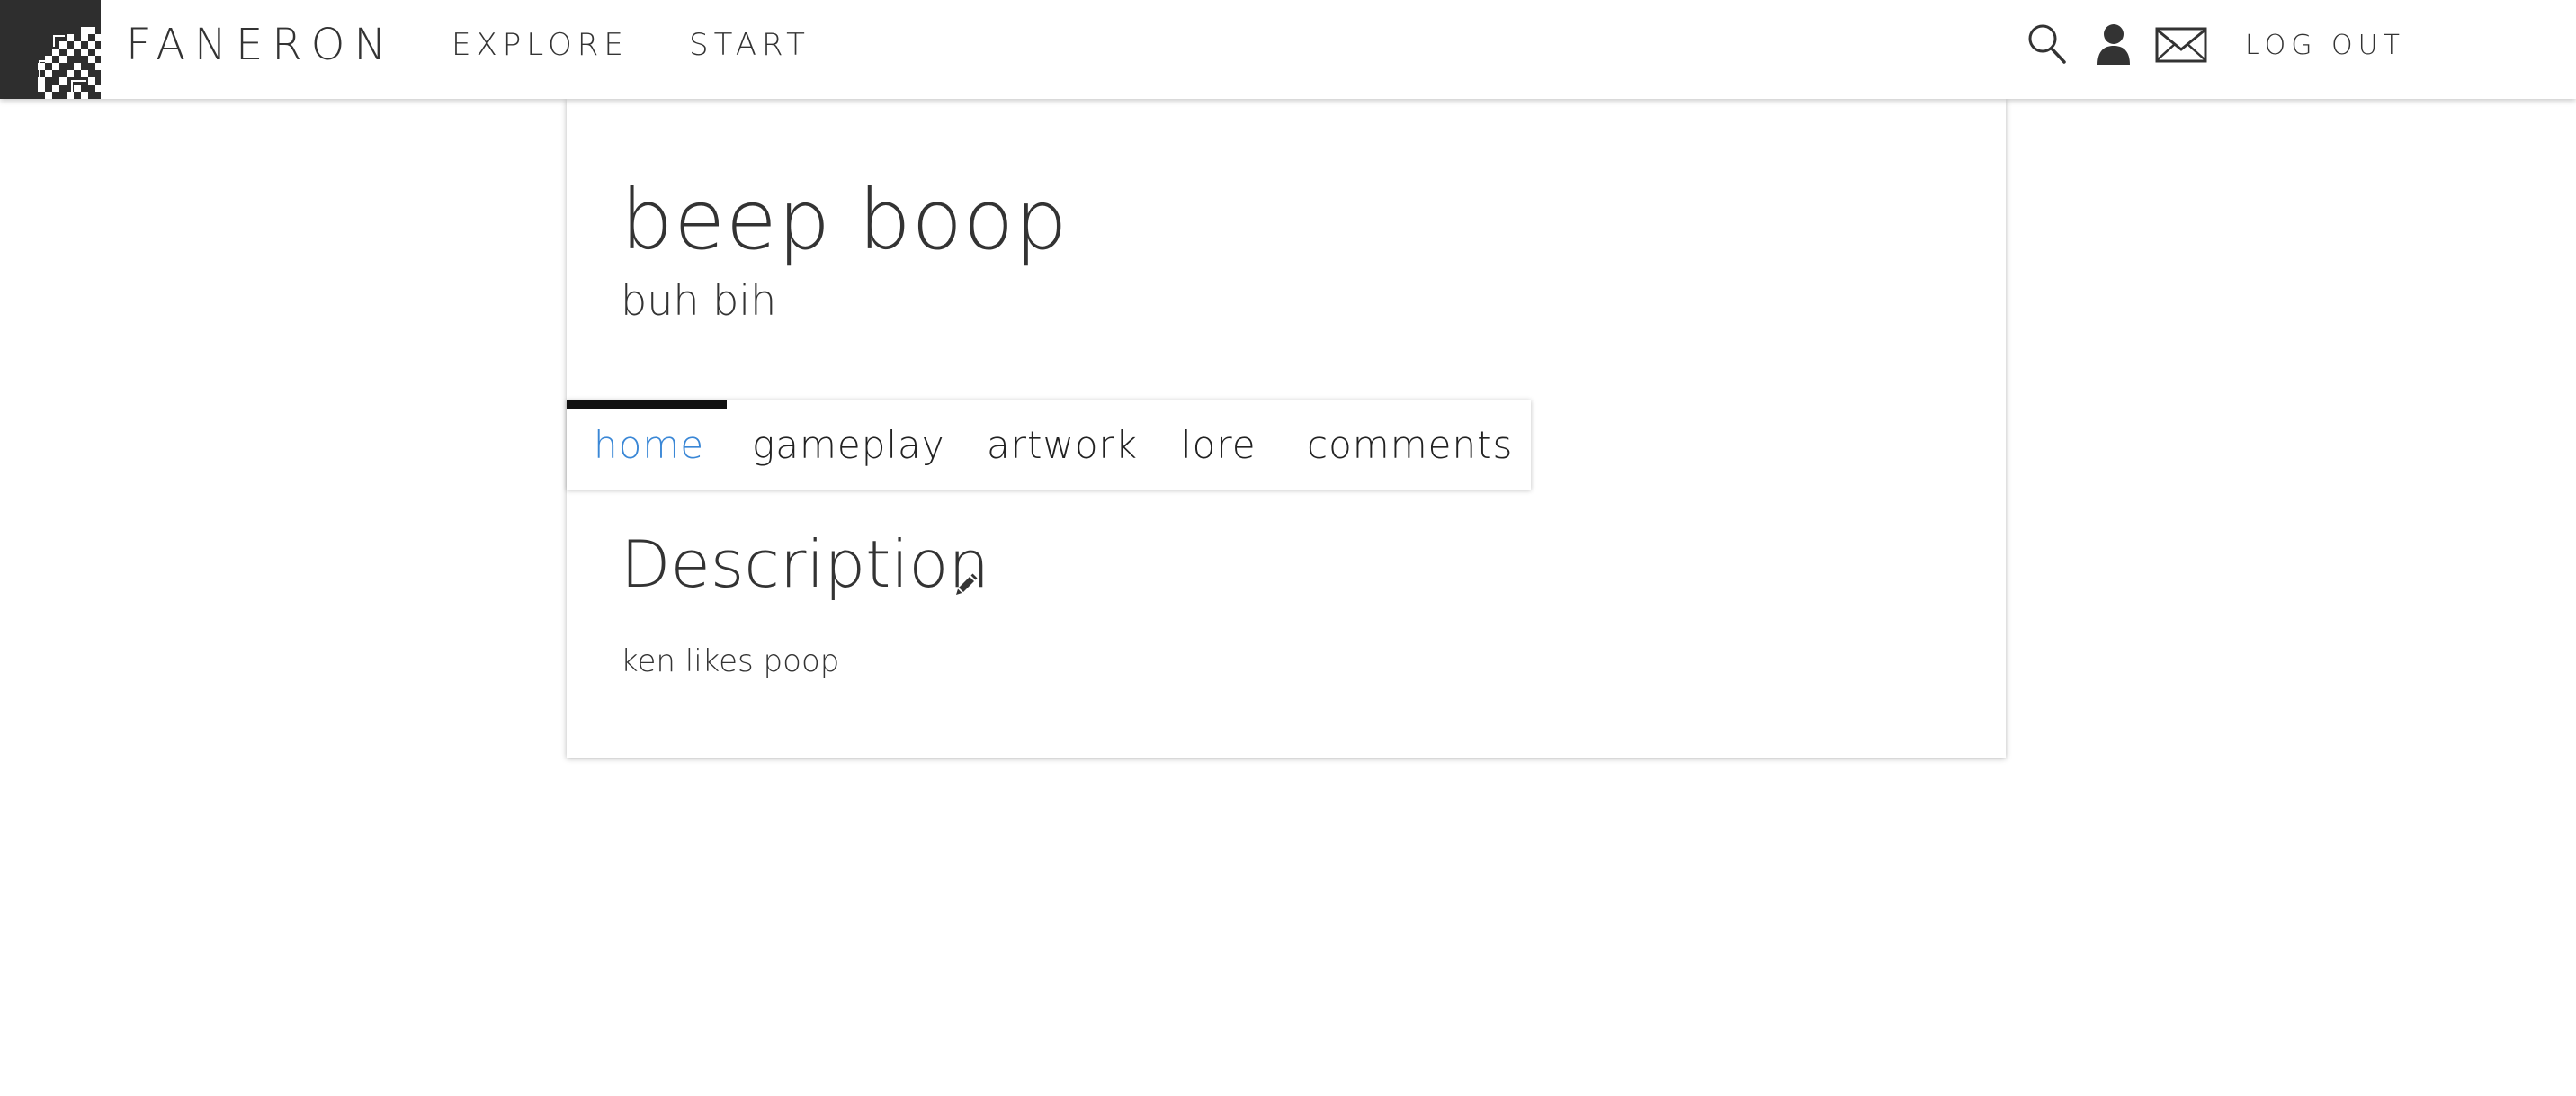 The width and height of the screenshot is (2576, 1096). I want to click on nav-start-link: START, so click(749, 45).